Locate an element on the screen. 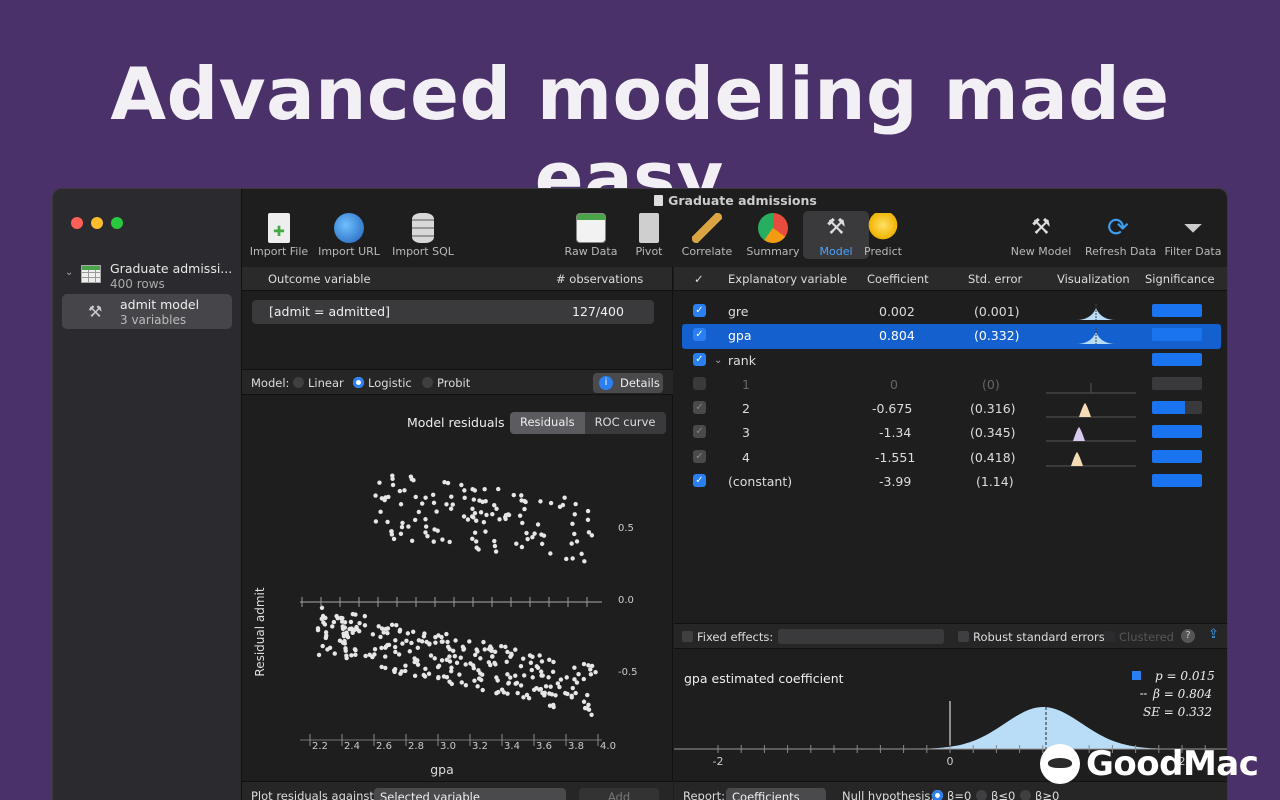 Image resolution: width=1280 pixels, height=800 pixels. scatter-points is located at coordinates (456, 595).